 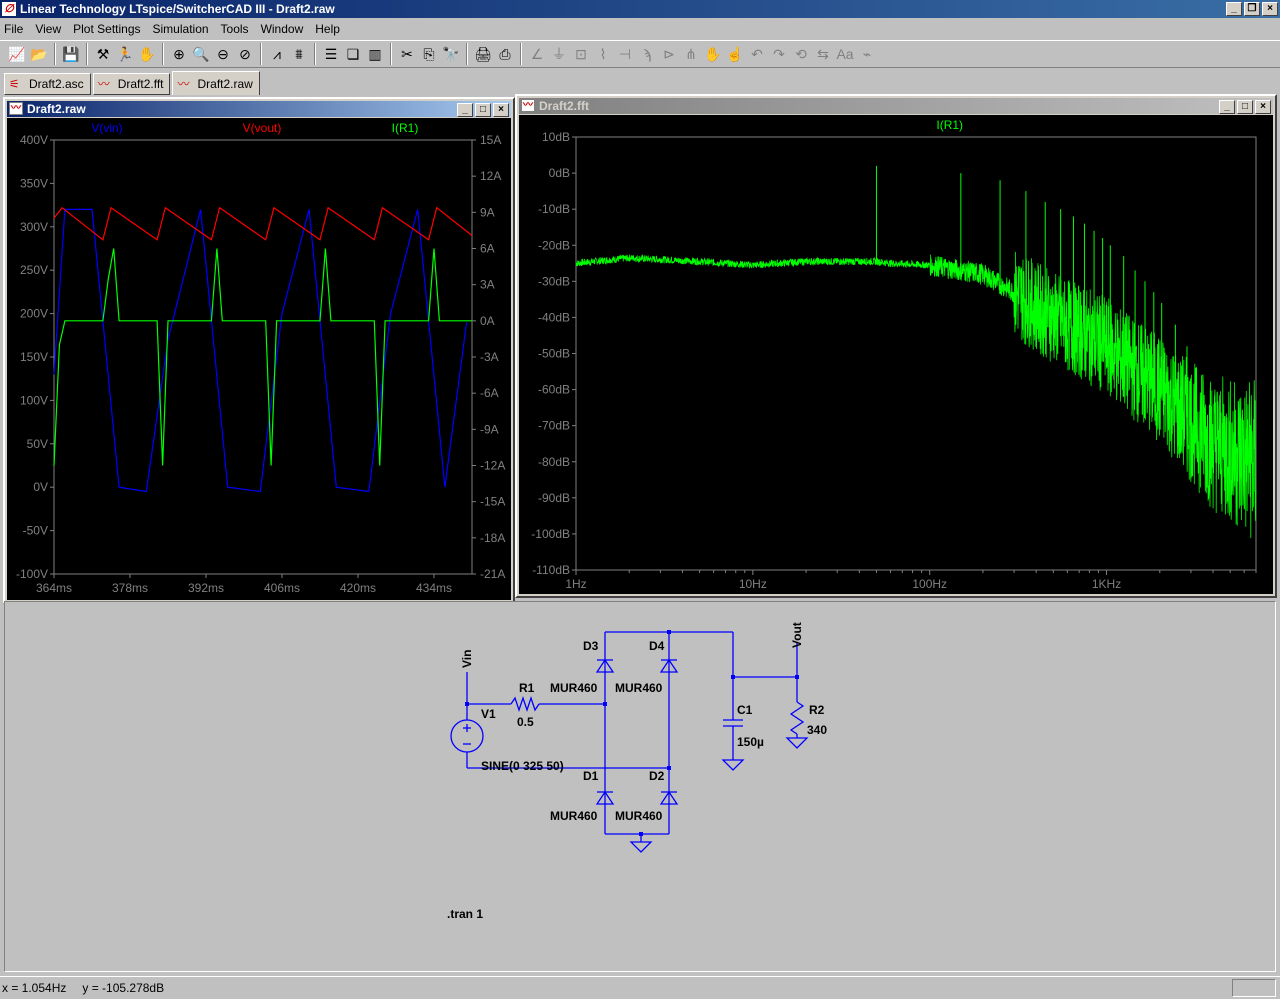 What do you see at coordinates (263, 357) in the screenshot?
I see `plot-frame` at bounding box center [263, 357].